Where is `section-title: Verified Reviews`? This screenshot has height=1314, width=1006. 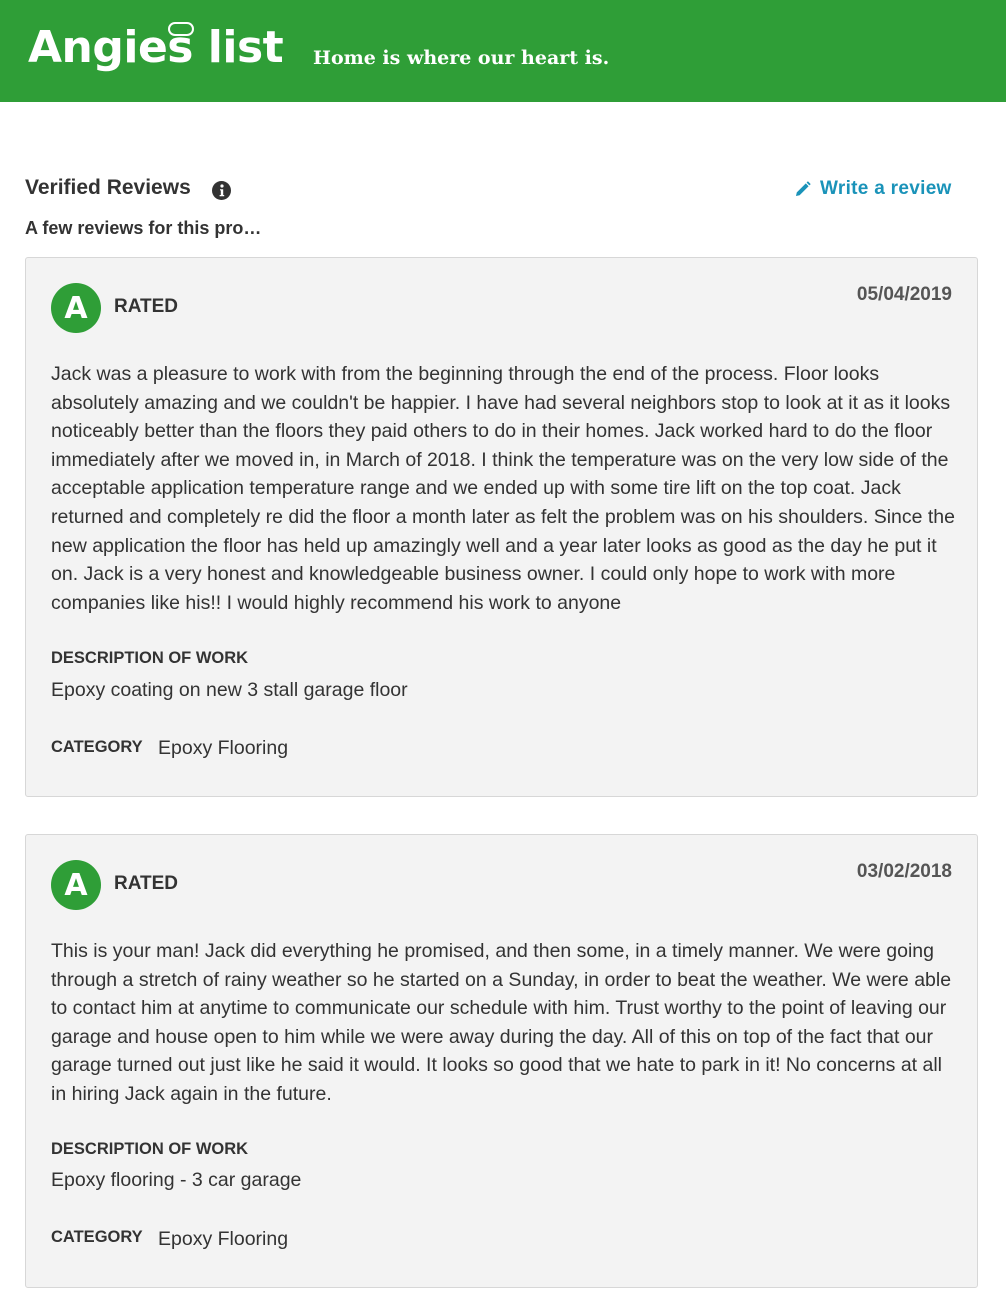 section-title: Verified Reviews is located at coordinates (108, 187).